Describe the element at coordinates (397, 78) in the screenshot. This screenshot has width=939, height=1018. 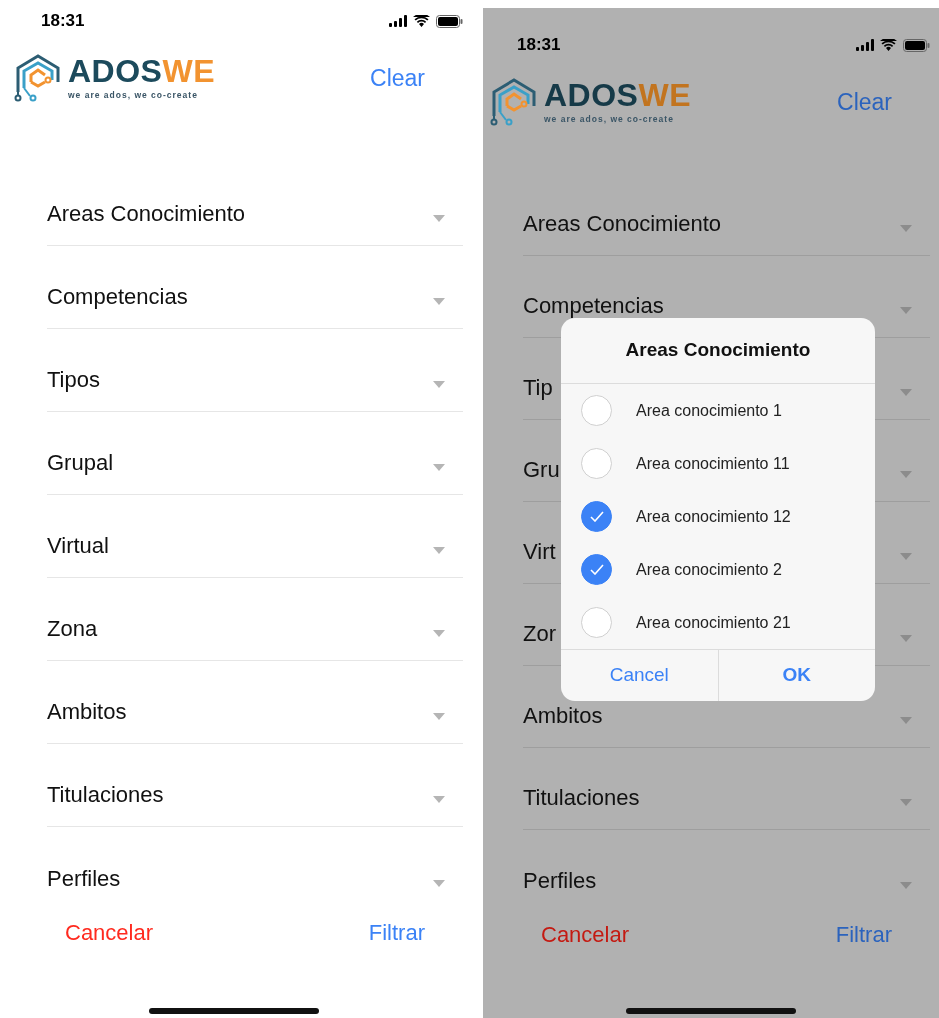
I see `clear-button: Clear` at that location.